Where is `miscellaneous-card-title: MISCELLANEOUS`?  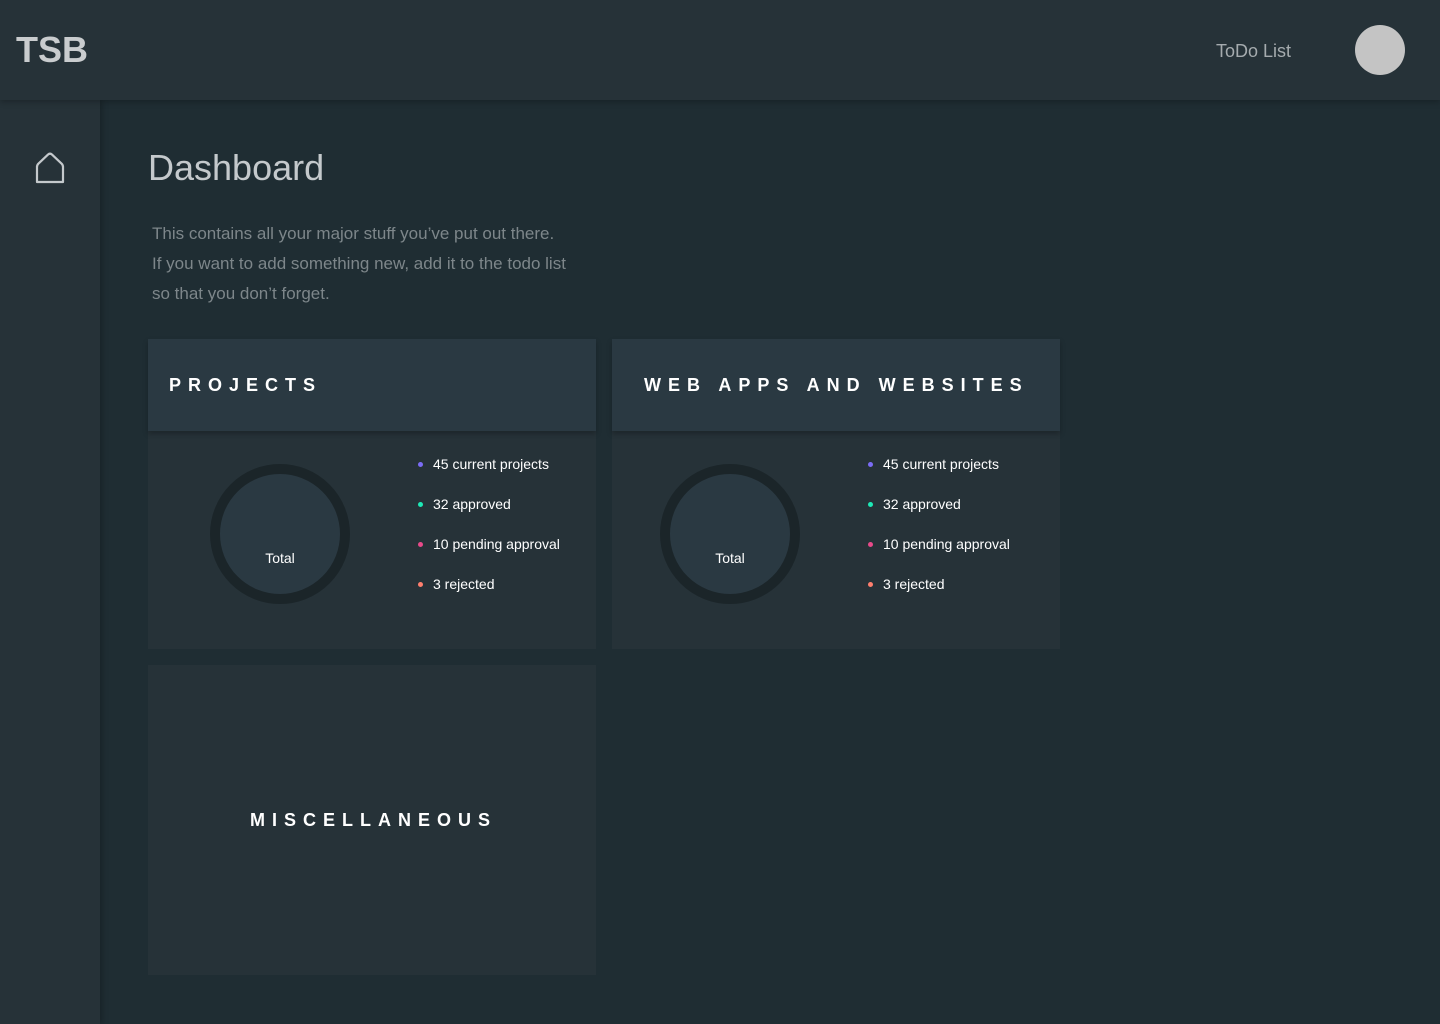
miscellaneous-card-title: MISCELLANEOUS is located at coordinates (374, 820).